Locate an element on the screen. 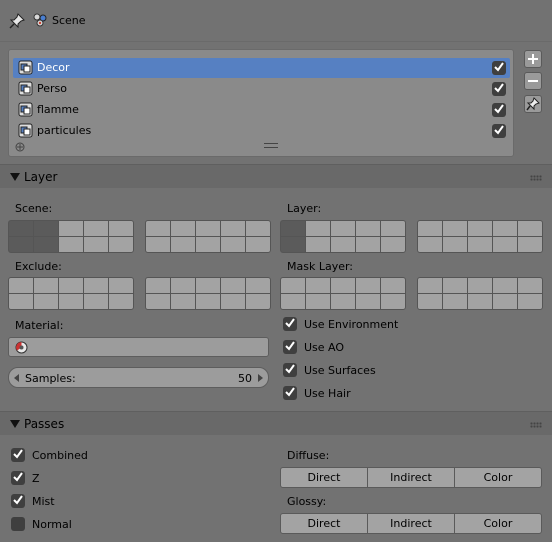  use-environment-checkbox is located at coordinates (290, 324).